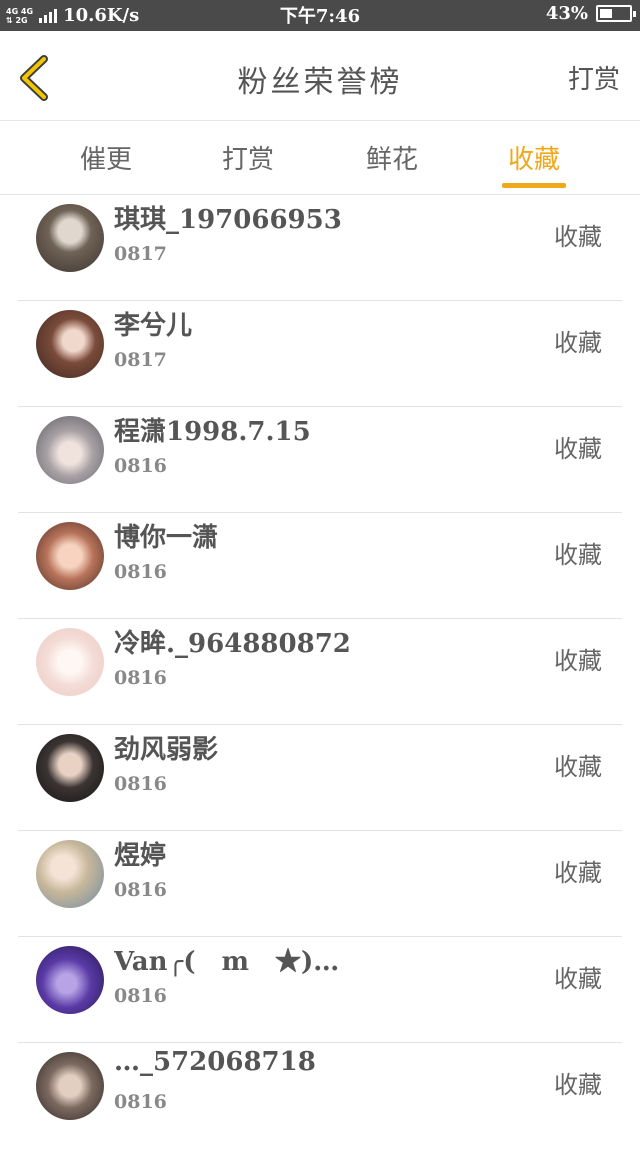  Describe the element at coordinates (566, 13) in the screenshot. I see `battery-percent: 43%` at that location.